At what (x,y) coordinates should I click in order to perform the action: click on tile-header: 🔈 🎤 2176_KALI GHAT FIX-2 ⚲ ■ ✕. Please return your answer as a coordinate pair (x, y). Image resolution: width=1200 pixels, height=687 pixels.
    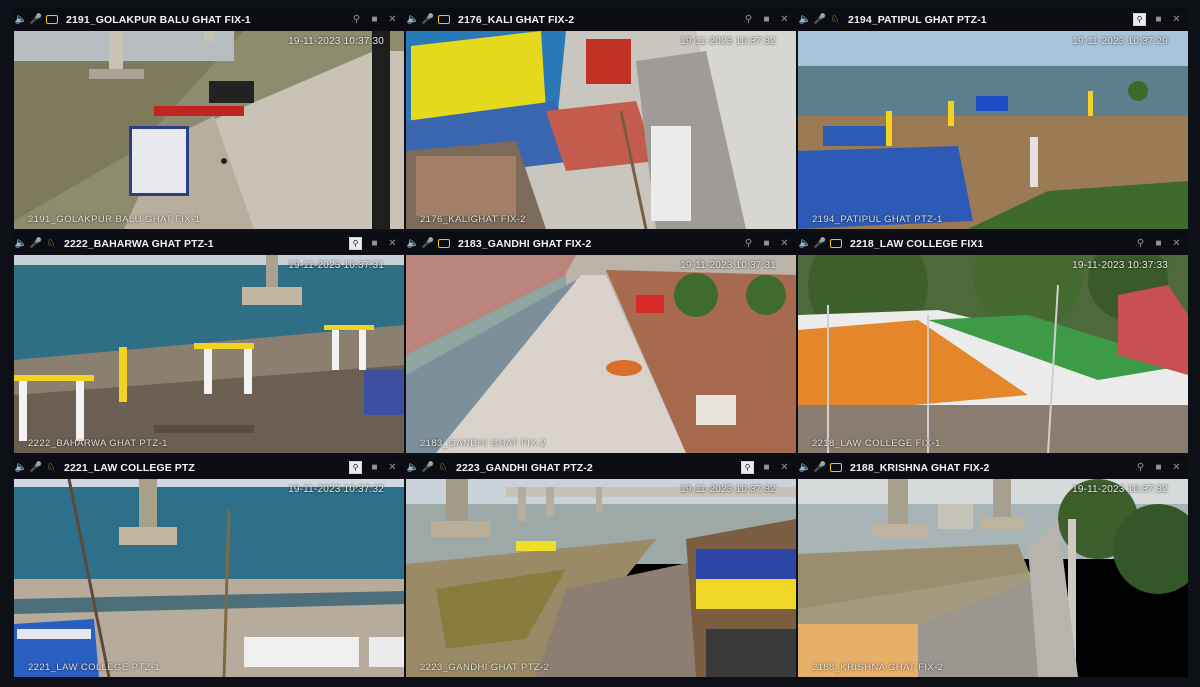
    Looking at the image, I should click on (601, 19).